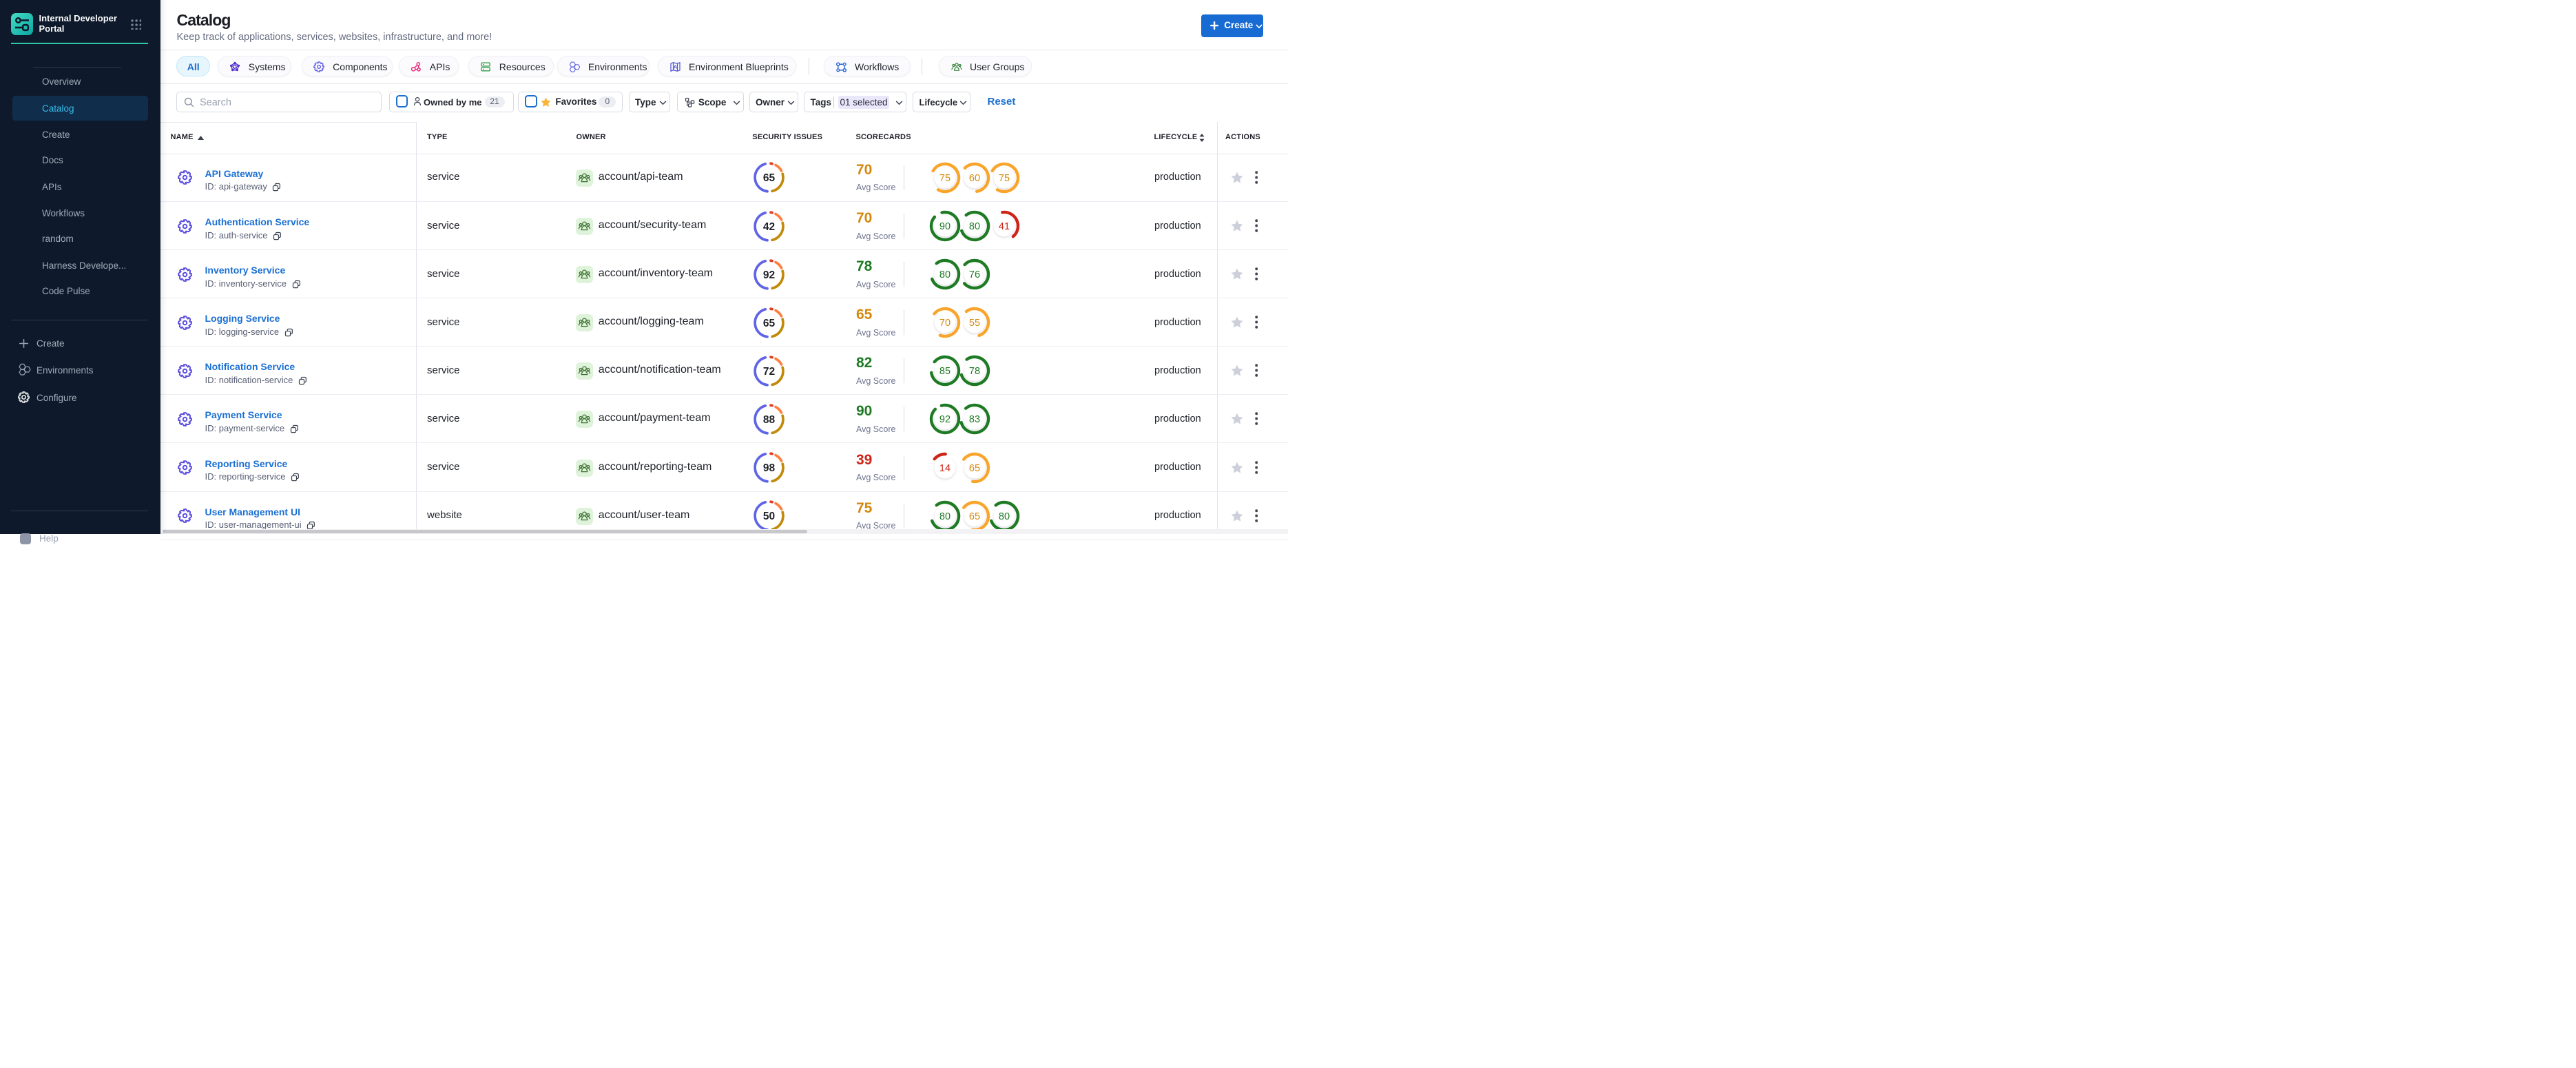  Describe the element at coordinates (974, 372) in the screenshot. I see `svg-text: 78` at that location.